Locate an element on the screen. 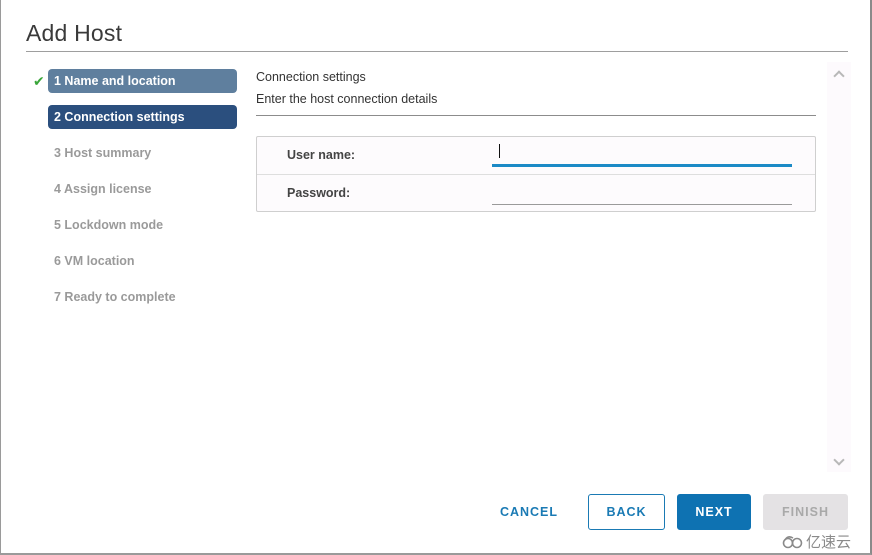 This screenshot has height=555, width=872. text-caret is located at coordinates (499, 151).